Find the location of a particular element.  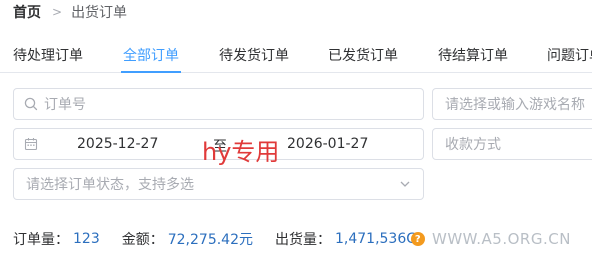

calendar-icon is located at coordinates (31, 144).